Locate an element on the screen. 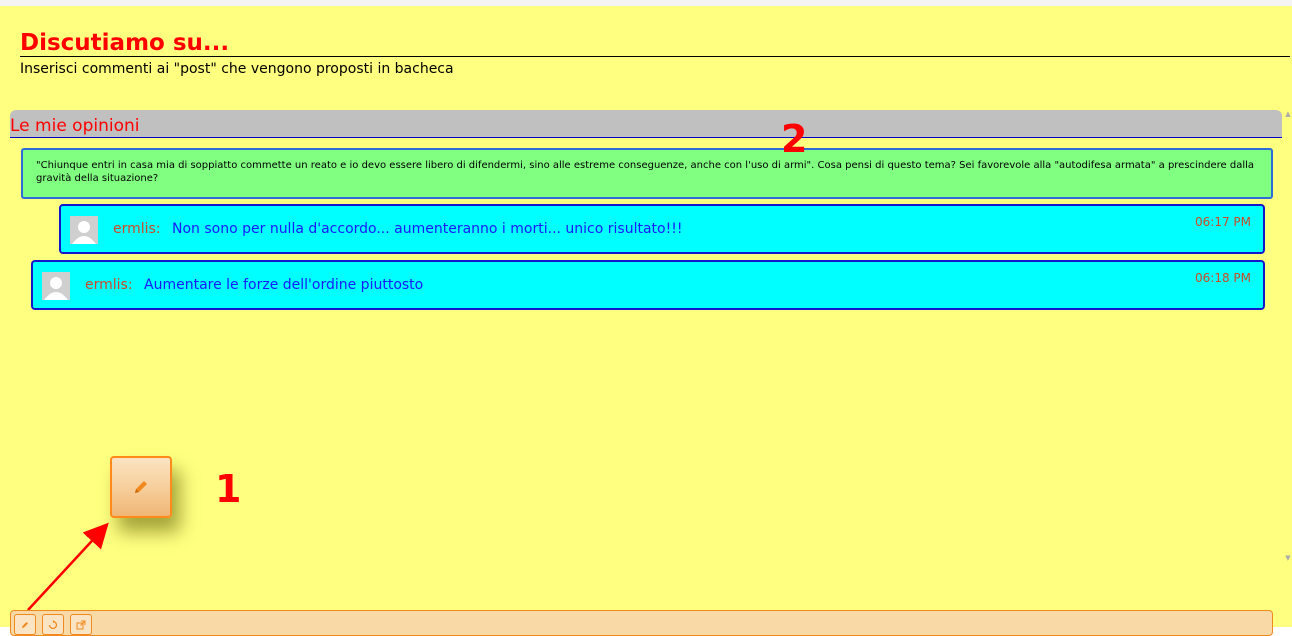 Image resolution: width=1292 pixels, height=636 pixels. external-link-icon is located at coordinates (81, 624).